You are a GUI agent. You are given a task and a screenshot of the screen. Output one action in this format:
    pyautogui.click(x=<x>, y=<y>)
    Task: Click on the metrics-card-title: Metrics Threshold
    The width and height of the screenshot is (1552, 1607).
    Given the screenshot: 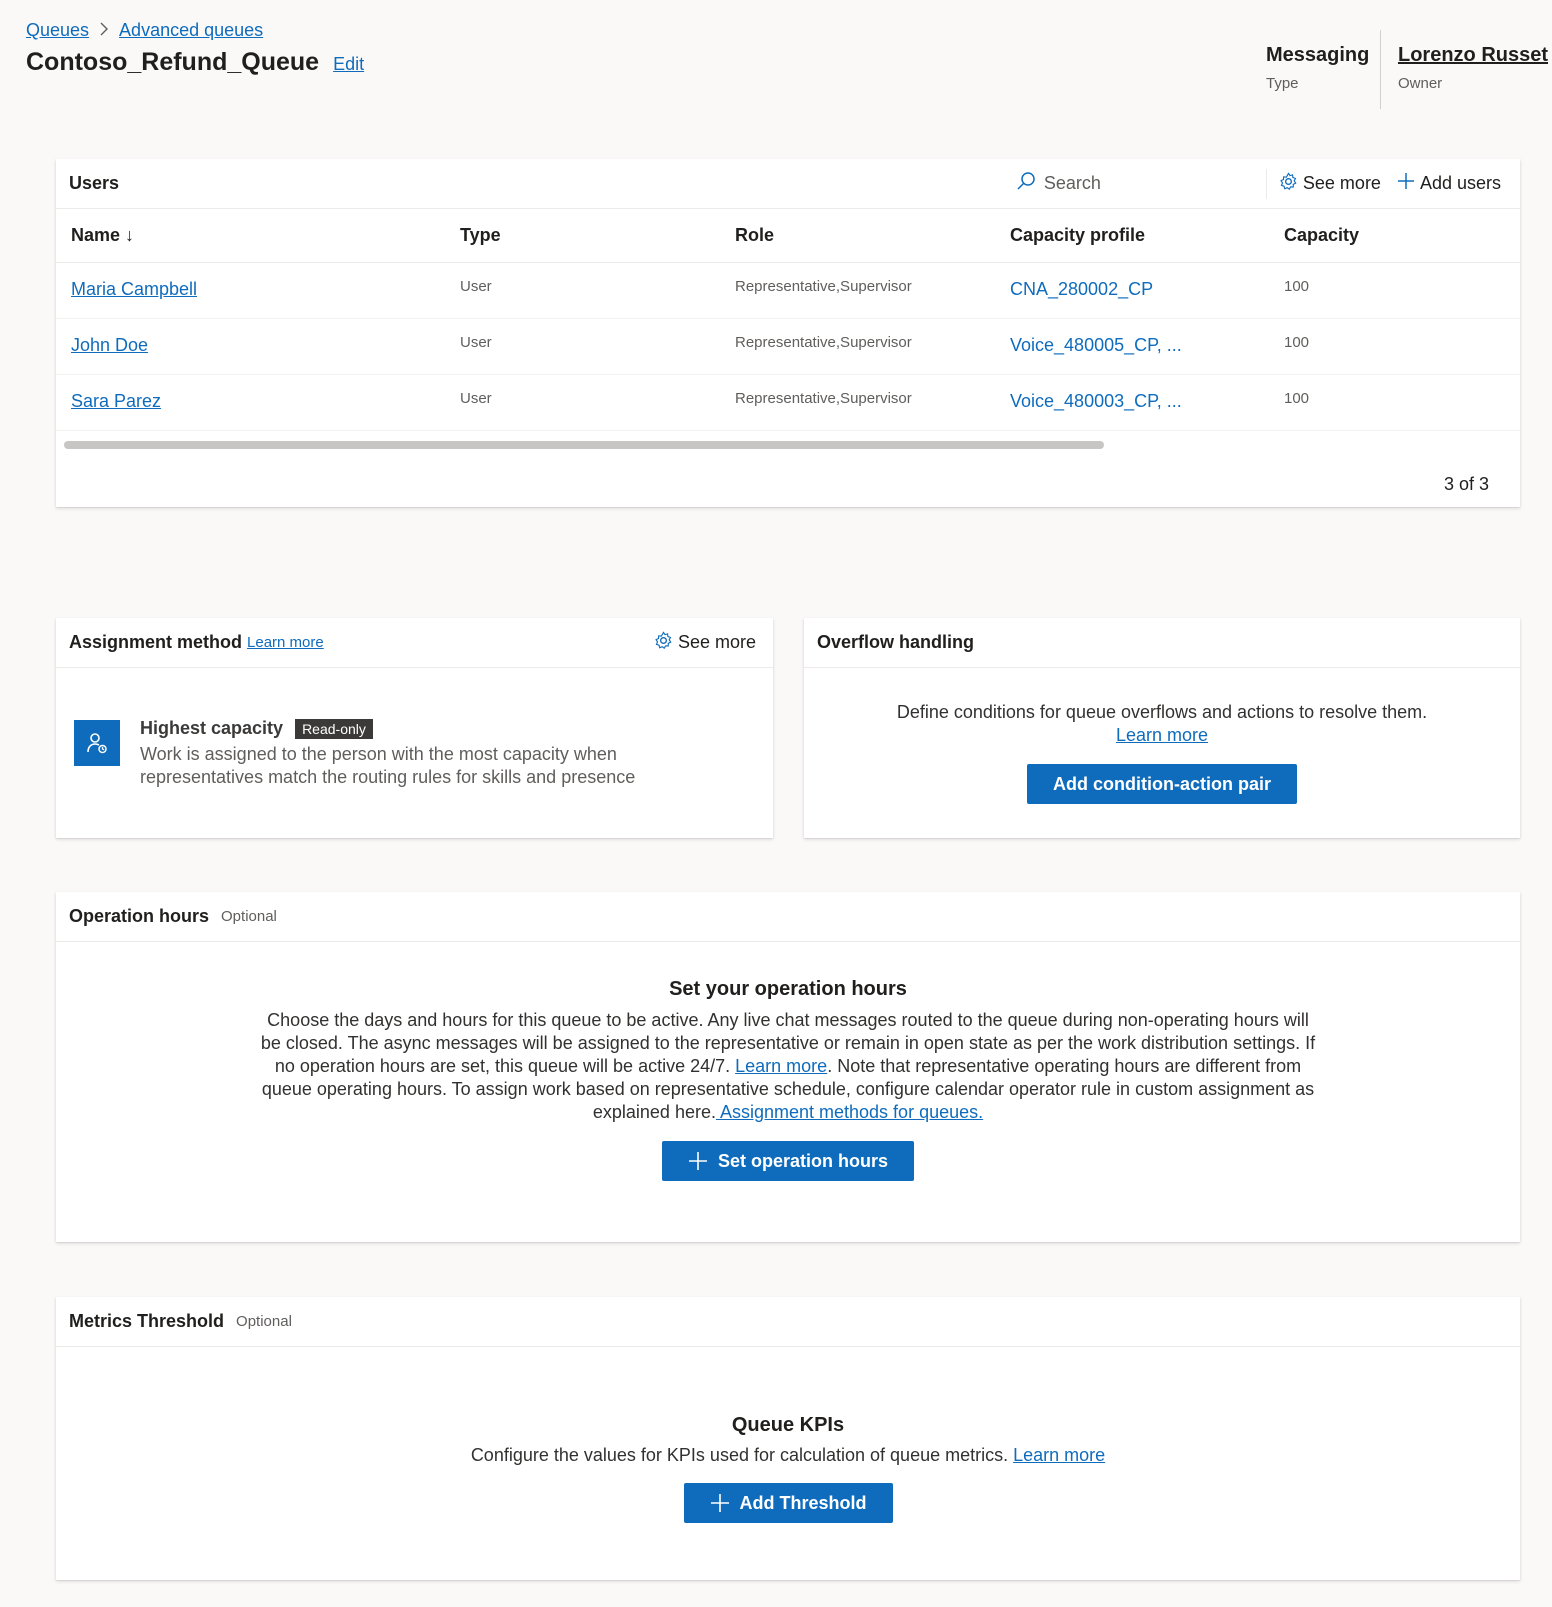 What is the action you would take?
    pyautogui.click(x=147, y=1321)
    